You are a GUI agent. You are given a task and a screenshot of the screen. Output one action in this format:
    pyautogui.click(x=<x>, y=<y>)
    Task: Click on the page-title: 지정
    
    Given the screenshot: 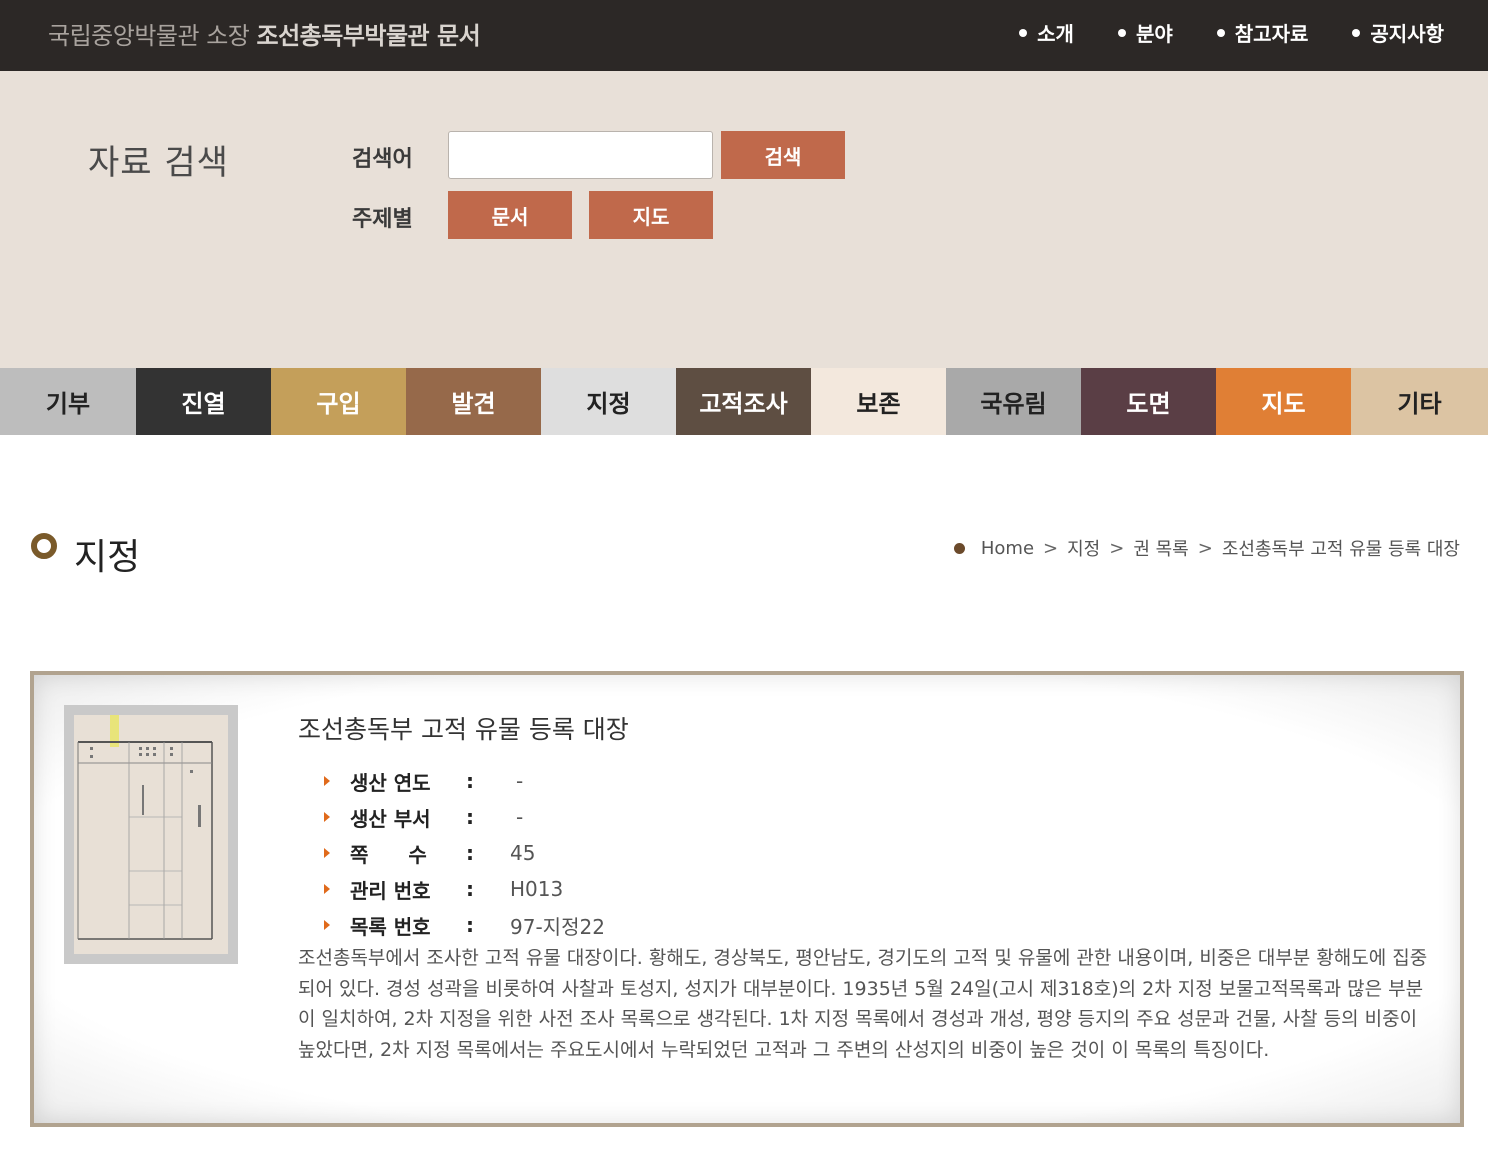 What is the action you would take?
    pyautogui.click(x=107, y=557)
    